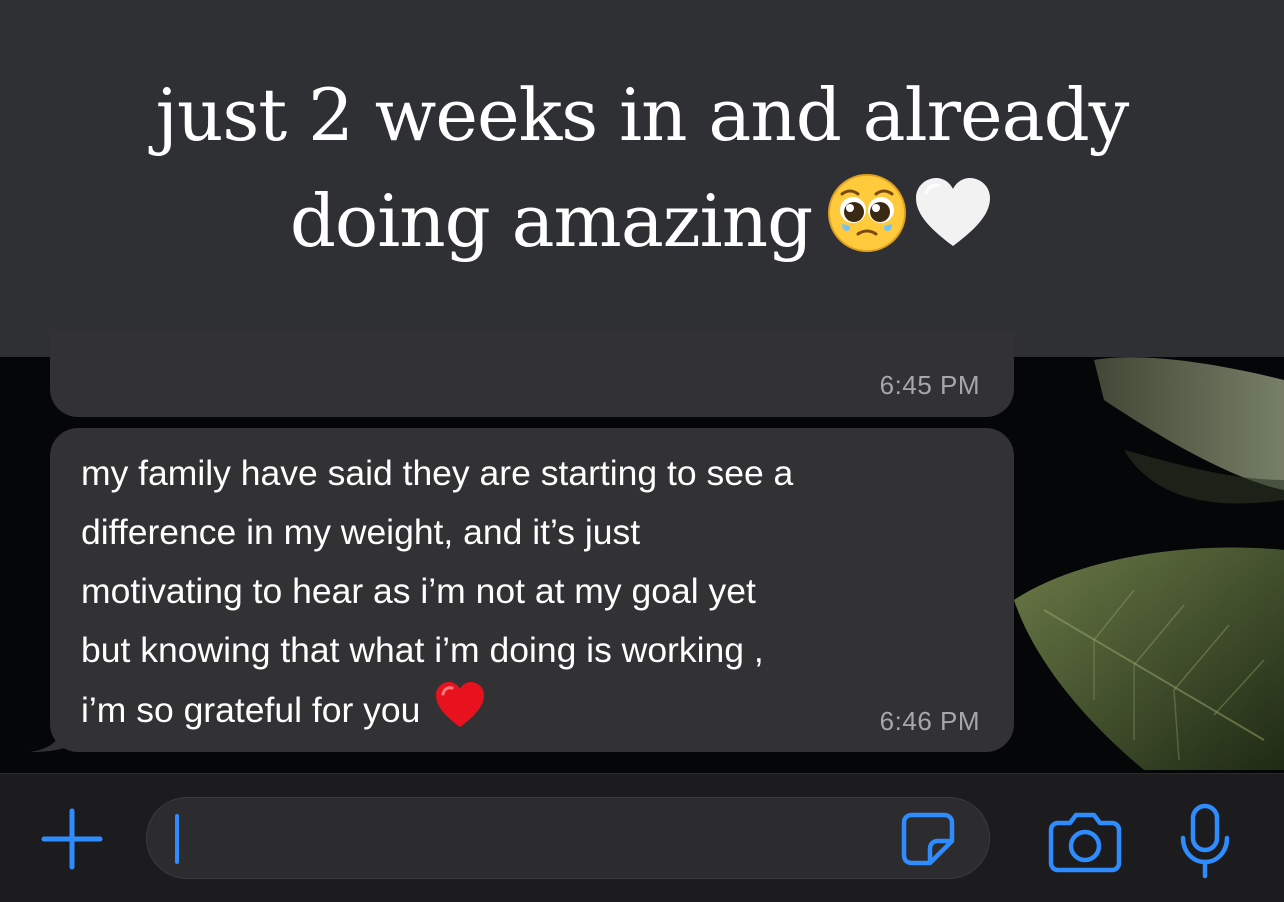  Describe the element at coordinates (929, 721) in the screenshot. I see `message-timestamp: 6:46 PM` at that location.